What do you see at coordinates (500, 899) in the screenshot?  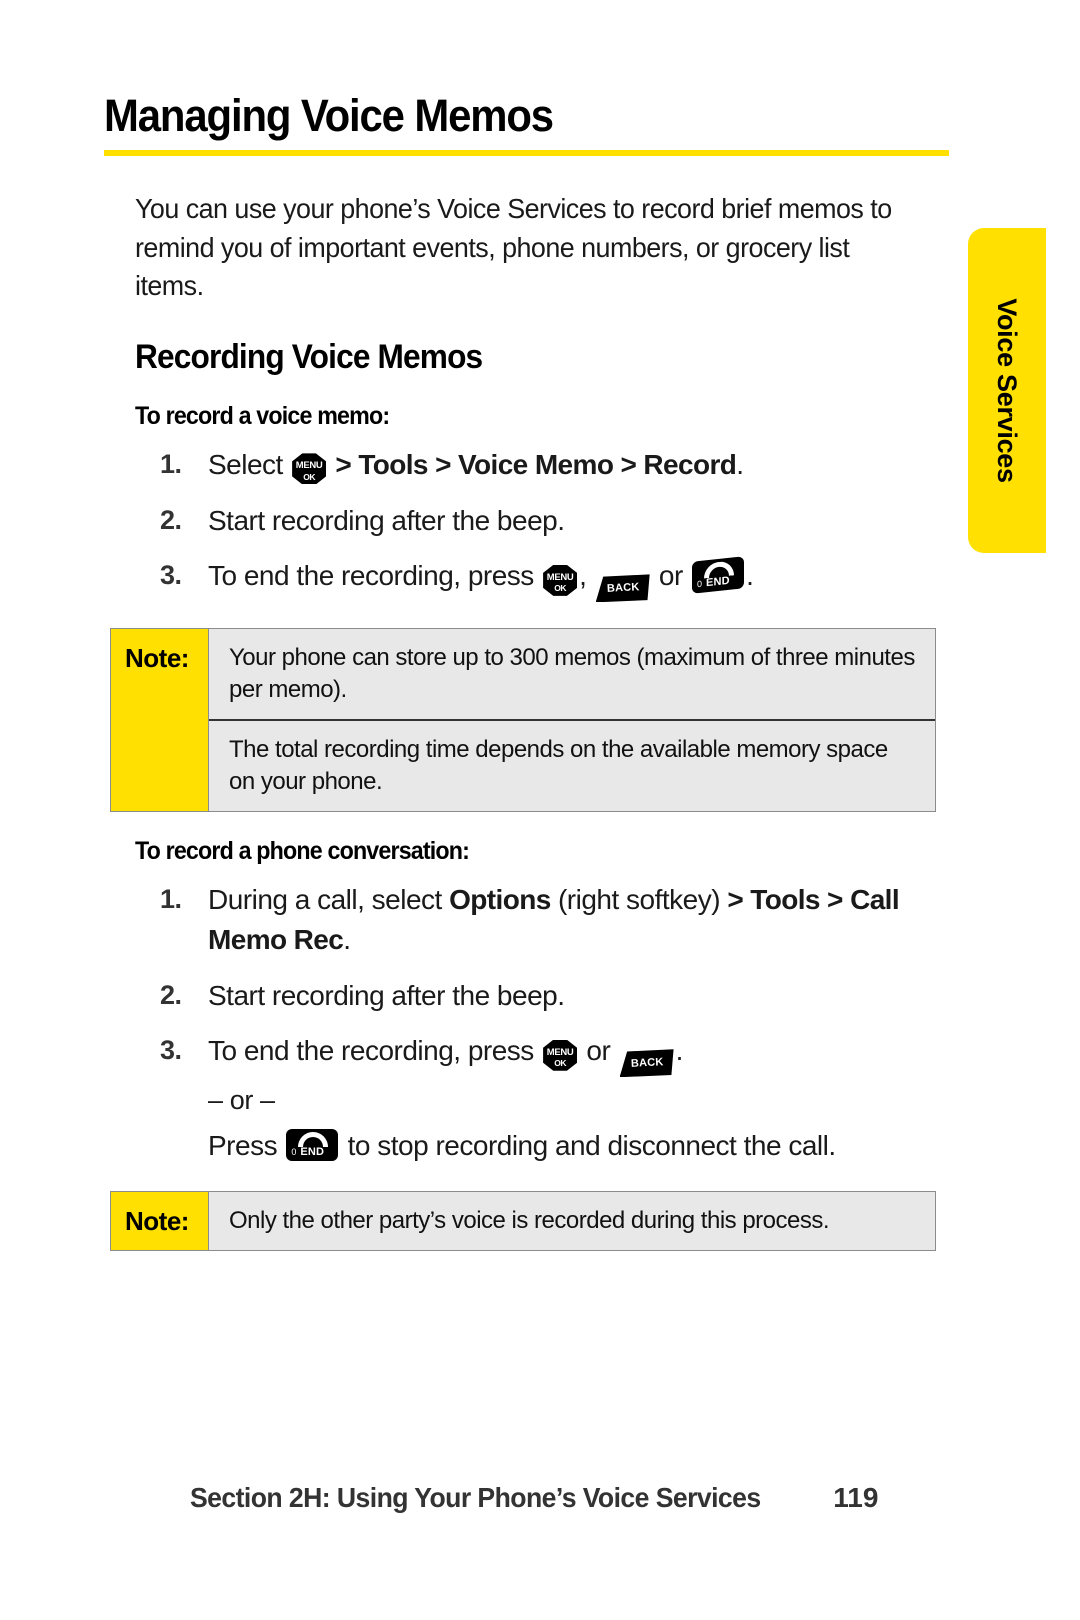 I see `step-bold-options: Options` at bounding box center [500, 899].